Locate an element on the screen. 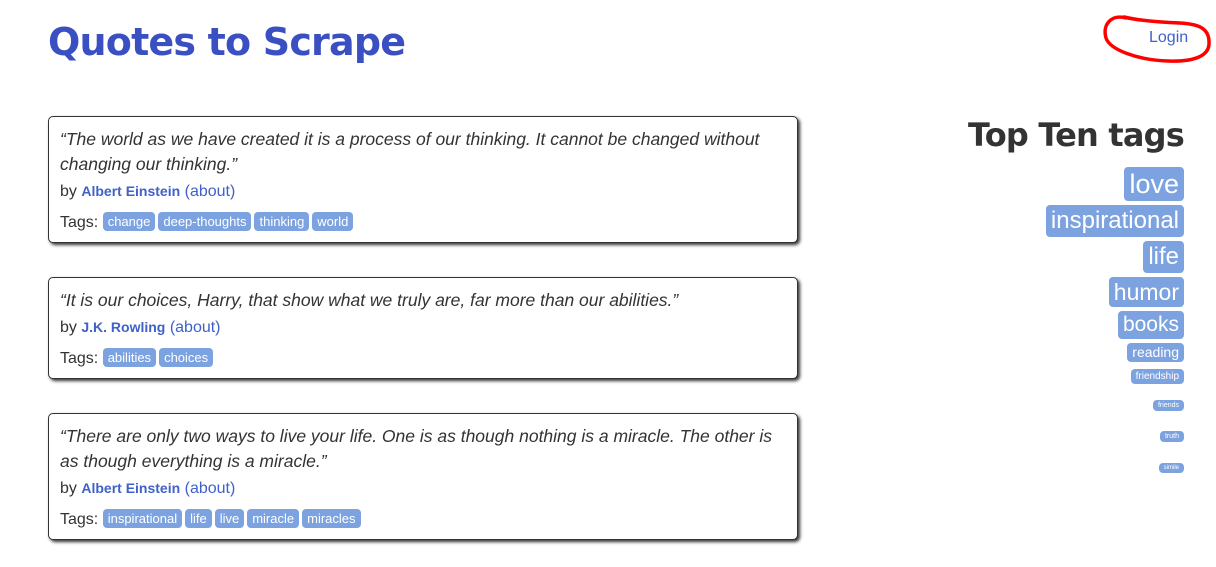 The image size is (1216, 567). author-name: J.K. Rowling is located at coordinates (123, 327).